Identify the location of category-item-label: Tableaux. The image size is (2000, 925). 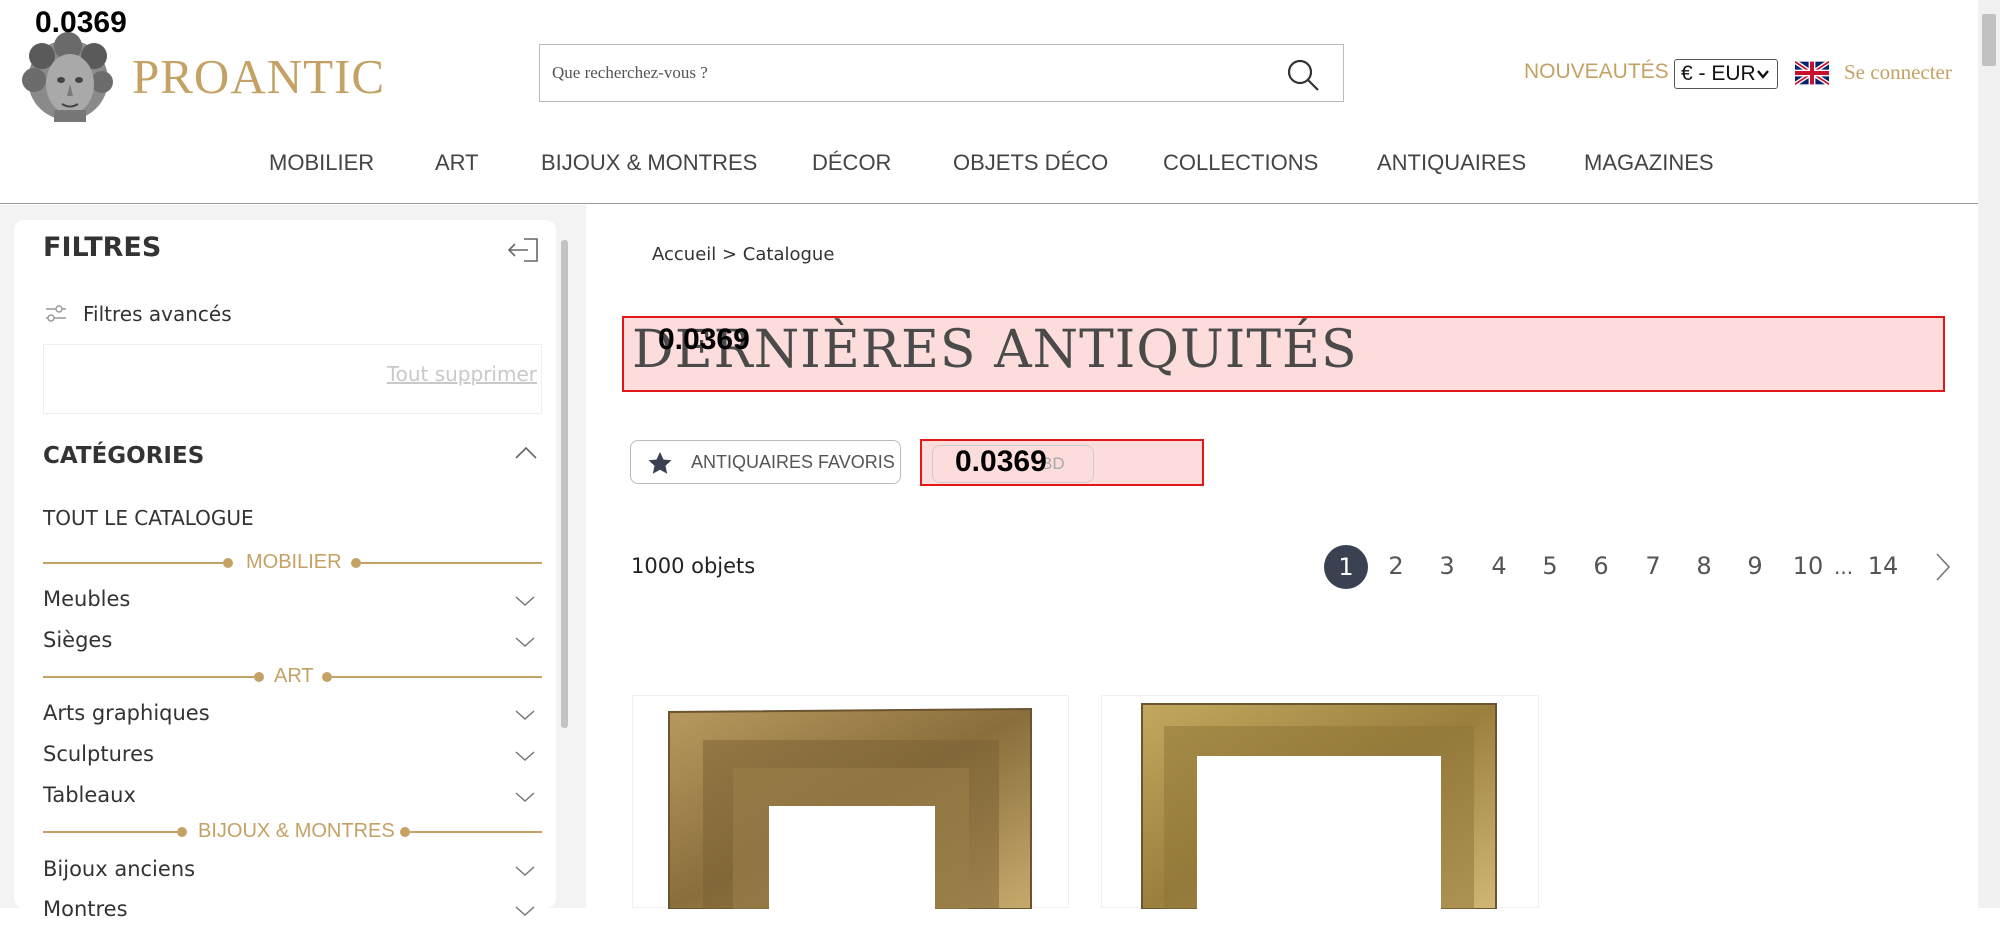
(89, 795).